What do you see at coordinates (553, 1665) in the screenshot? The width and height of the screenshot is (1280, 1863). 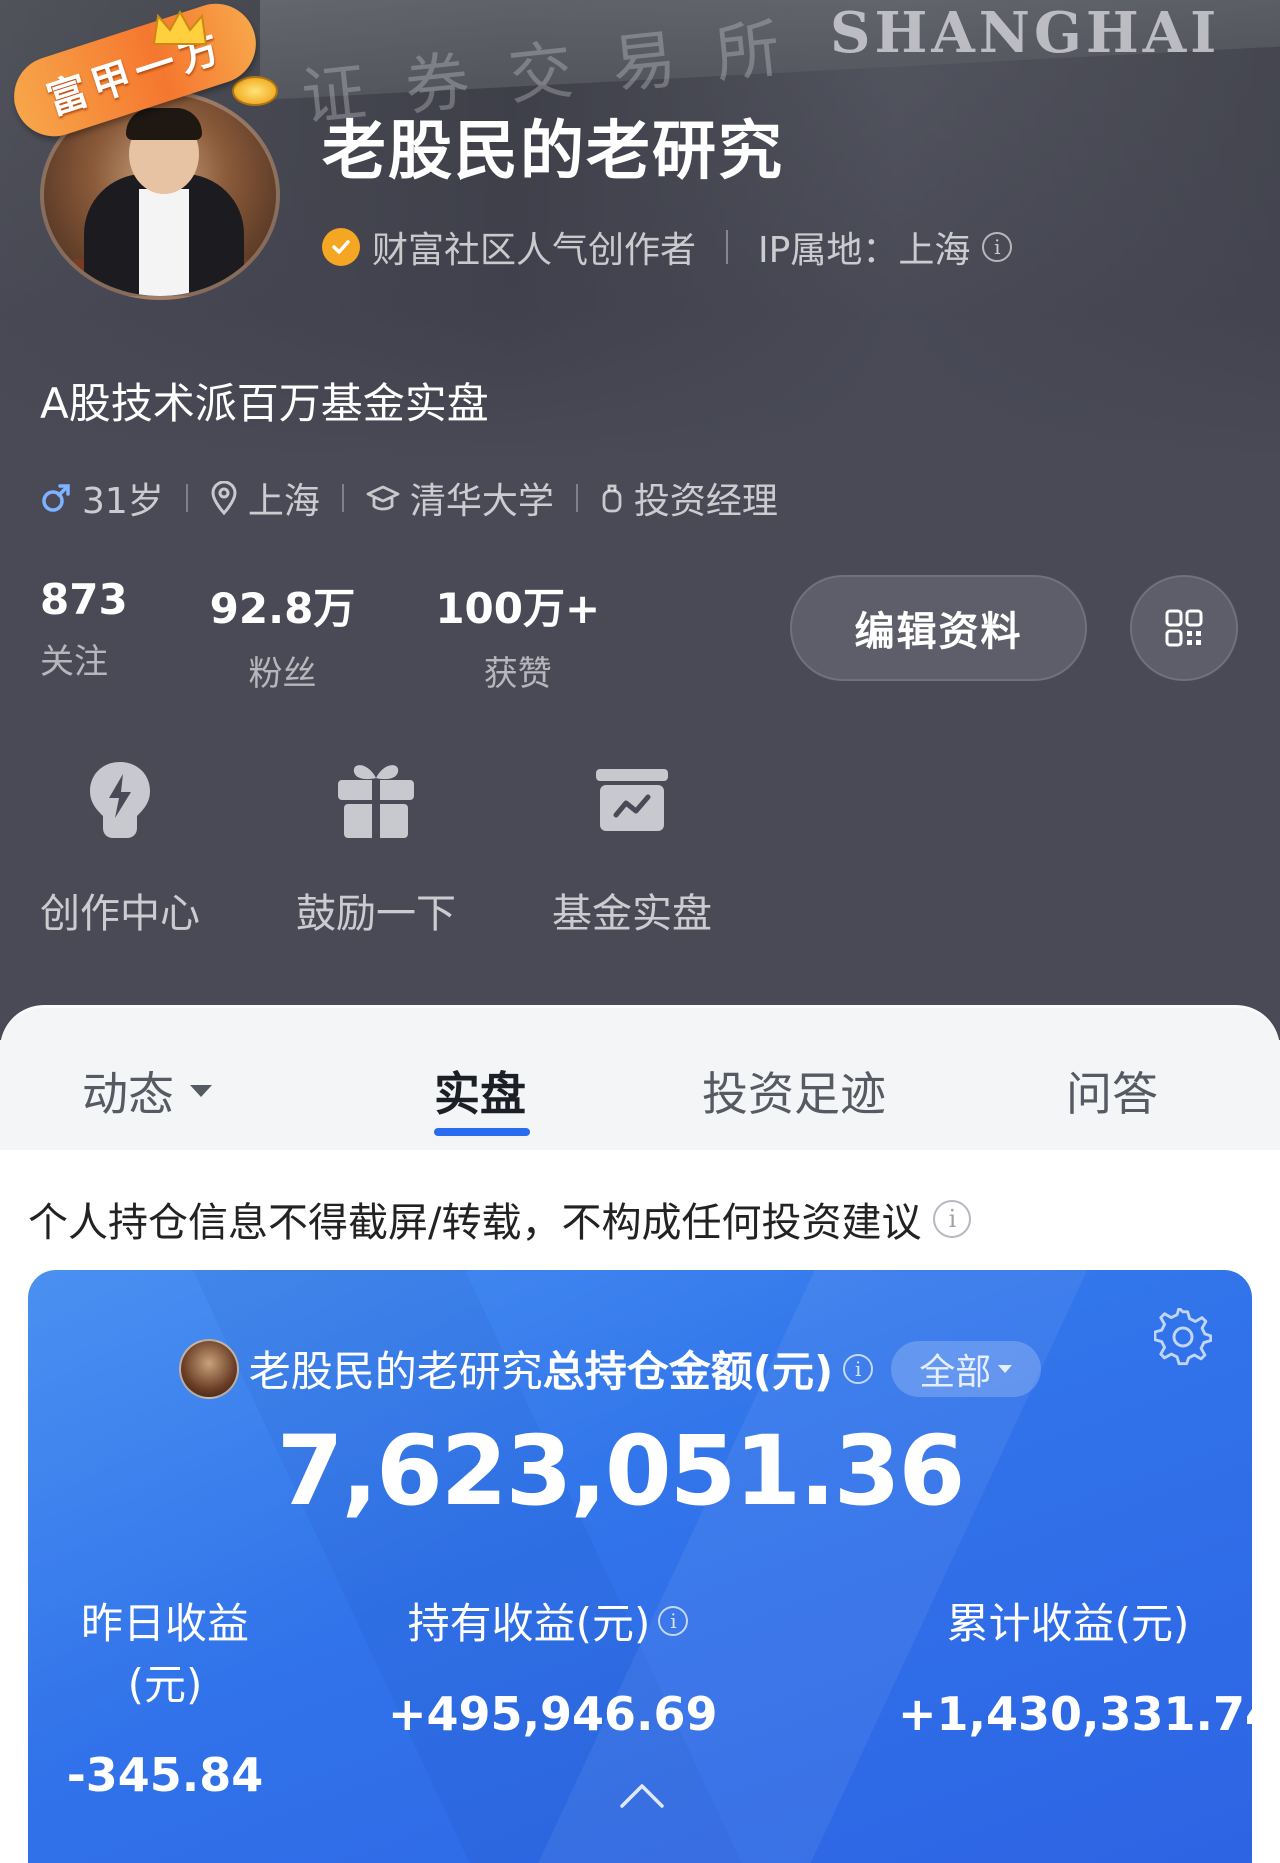 I see `metric-holding: 持有收益(元) i +495,946.69` at bounding box center [553, 1665].